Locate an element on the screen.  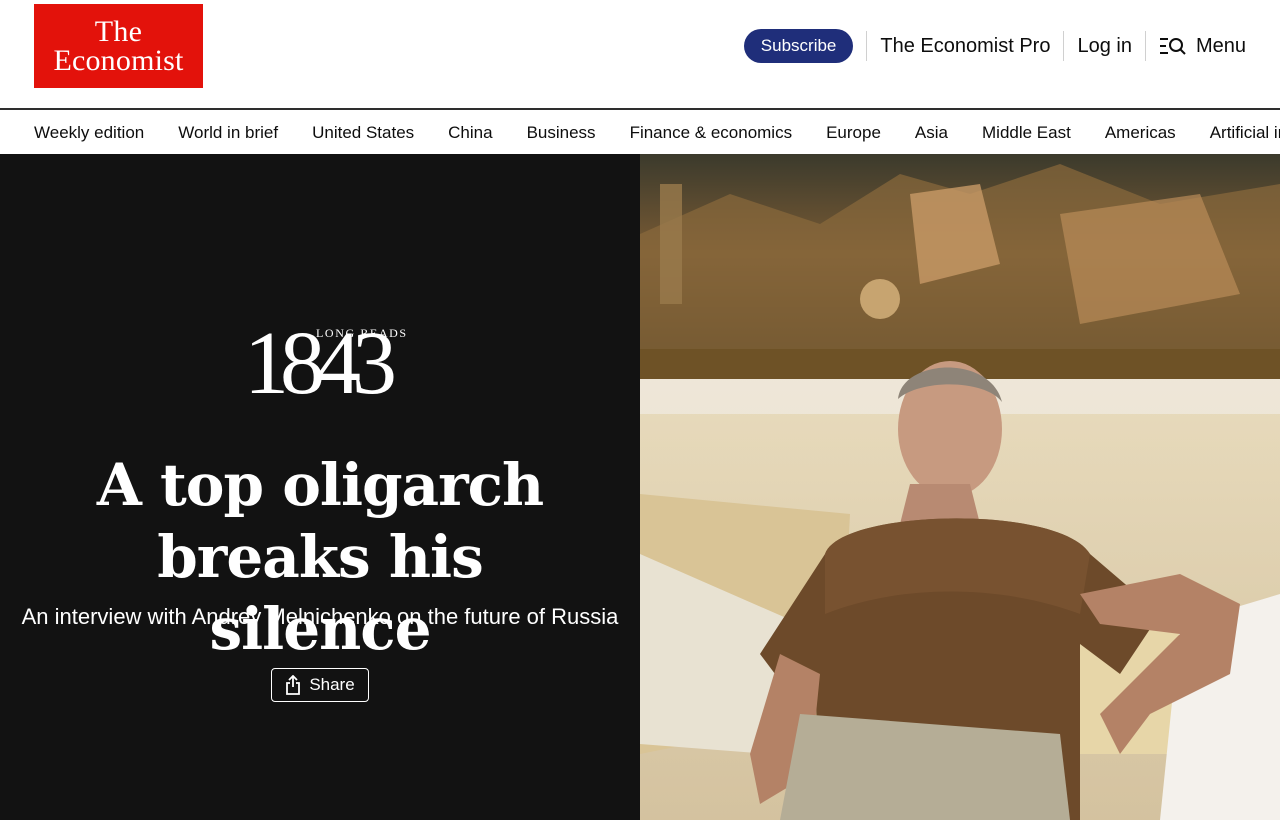
logo-line-1: The is located at coordinates (118, 31).